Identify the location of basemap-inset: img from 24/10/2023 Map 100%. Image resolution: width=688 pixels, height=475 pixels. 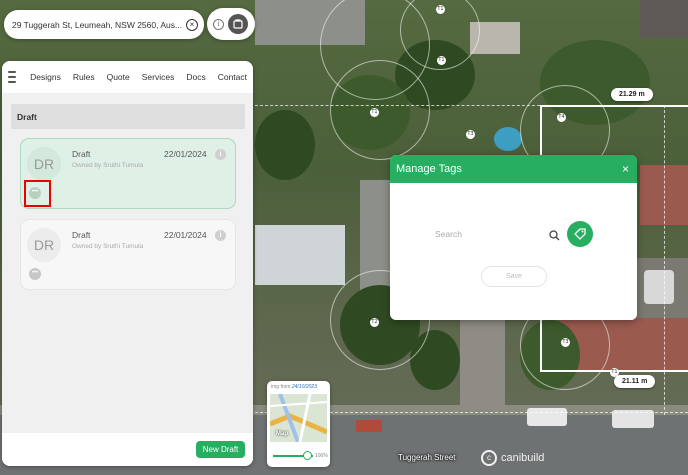
(298, 424).